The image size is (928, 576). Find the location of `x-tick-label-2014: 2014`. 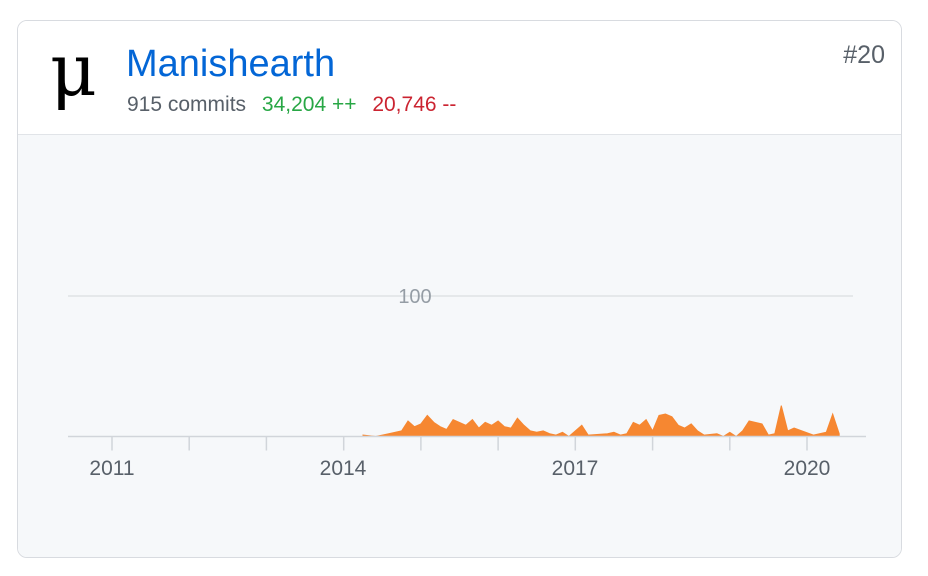

x-tick-label-2014: 2014 is located at coordinates (343, 468).